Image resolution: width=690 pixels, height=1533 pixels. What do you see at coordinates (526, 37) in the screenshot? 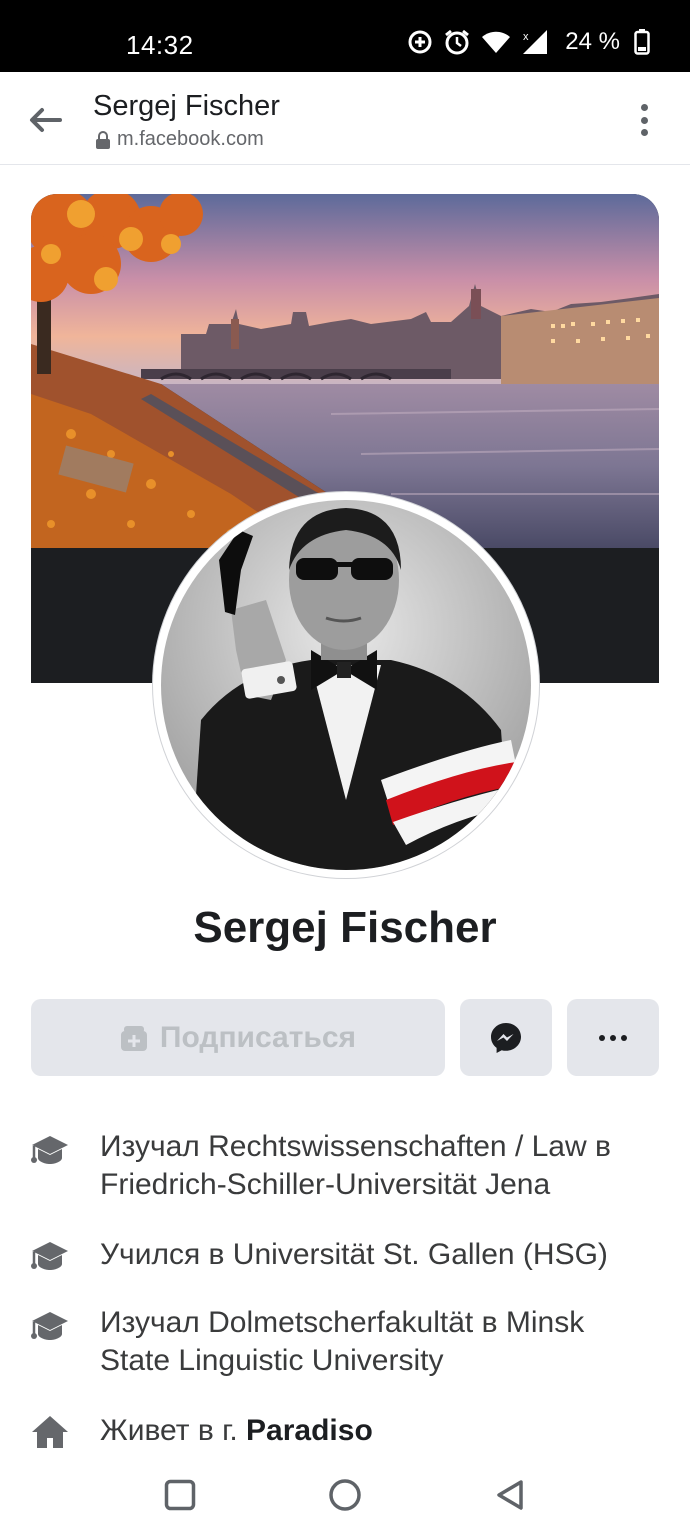
I see `svg-text: x` at bounding box center [526, 37].